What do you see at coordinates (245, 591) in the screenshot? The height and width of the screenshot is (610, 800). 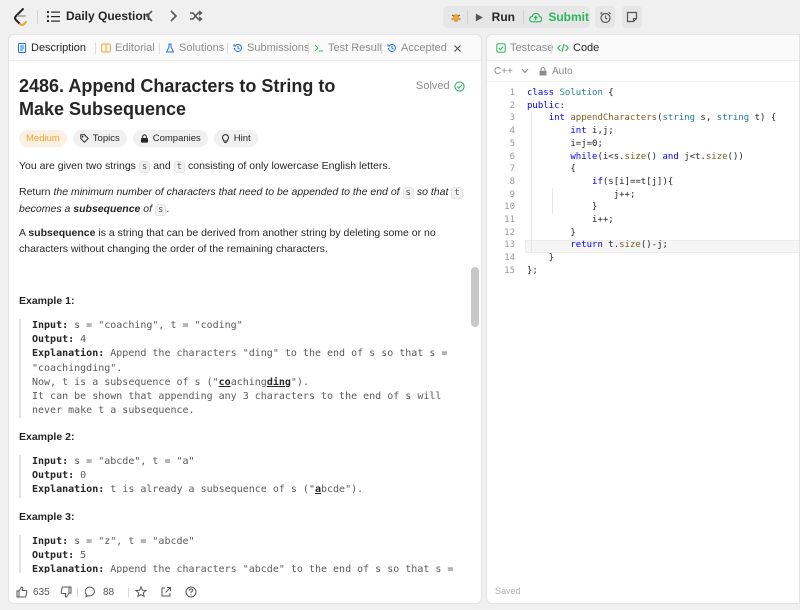 I see `description-footer: 635 88` at bounding box center [245, 591].